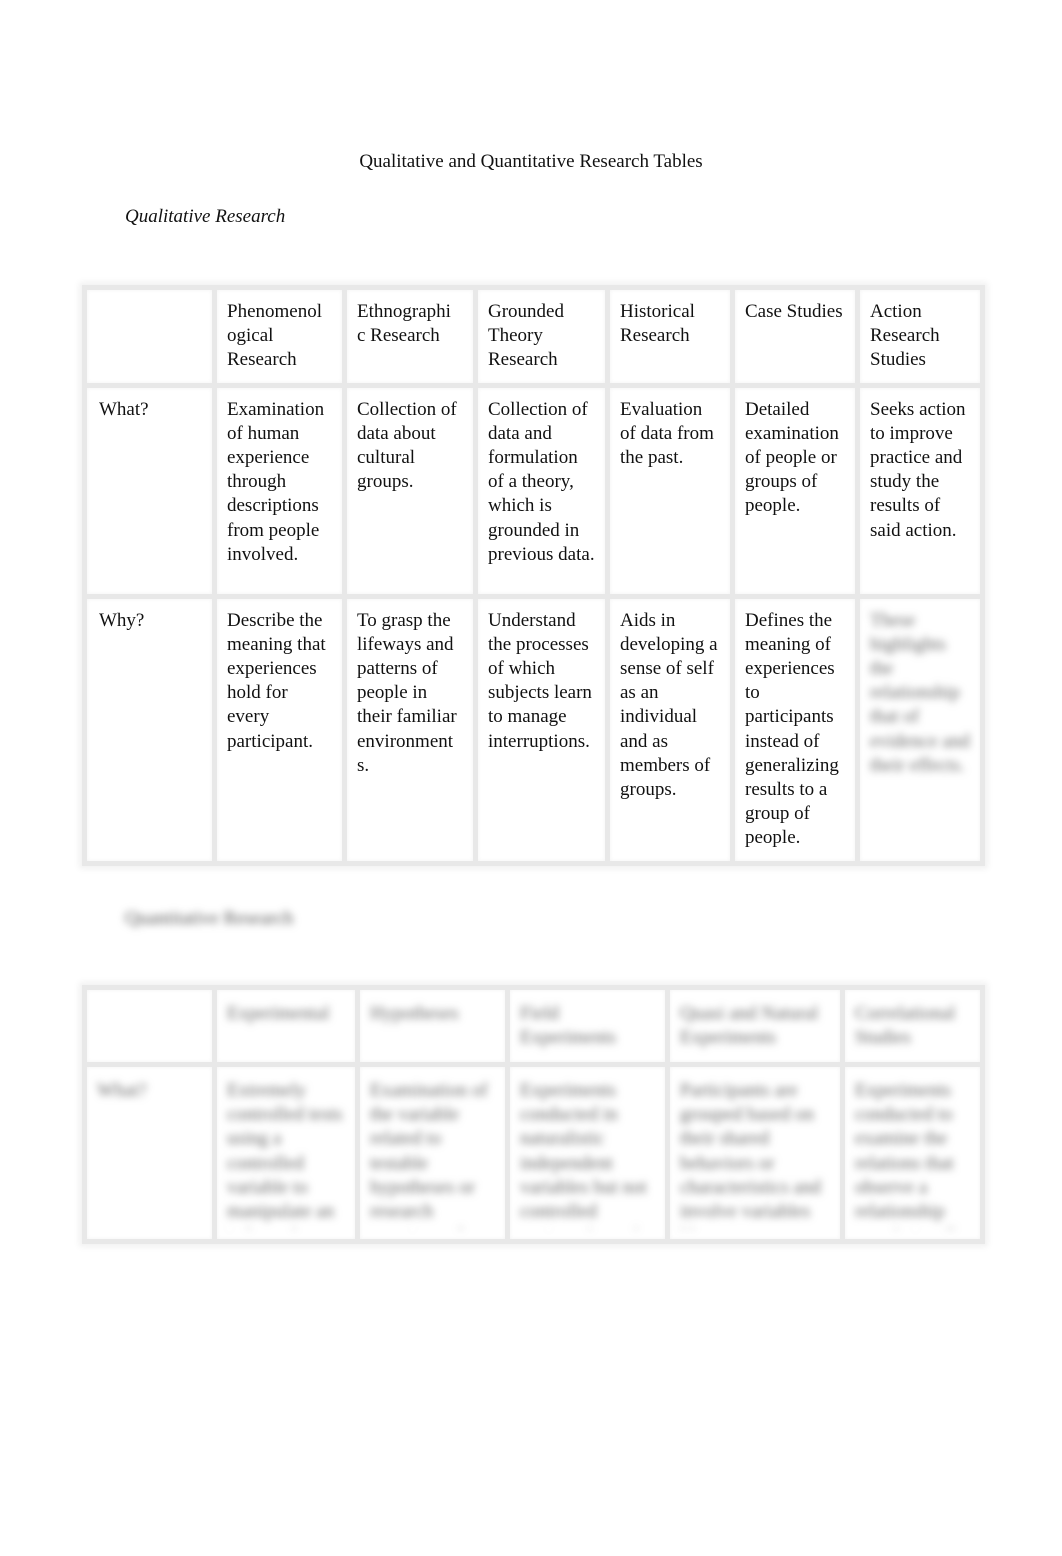 This screenshot has width=1062, height=1556. Describe the element at coordinates (920, 336) in the screenshot. I see `header-cell: Action Research Studies` at that location.